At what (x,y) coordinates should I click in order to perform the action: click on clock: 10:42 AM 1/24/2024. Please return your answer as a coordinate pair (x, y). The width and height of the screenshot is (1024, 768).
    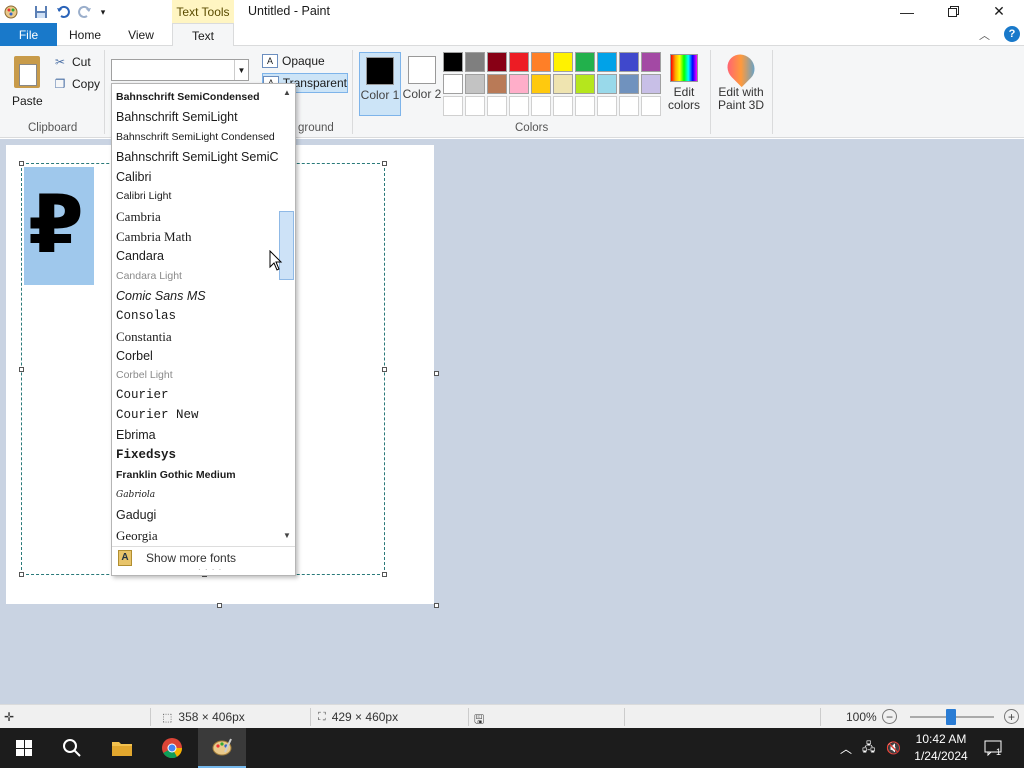
    Looking at the image, I should click on (941, 748).